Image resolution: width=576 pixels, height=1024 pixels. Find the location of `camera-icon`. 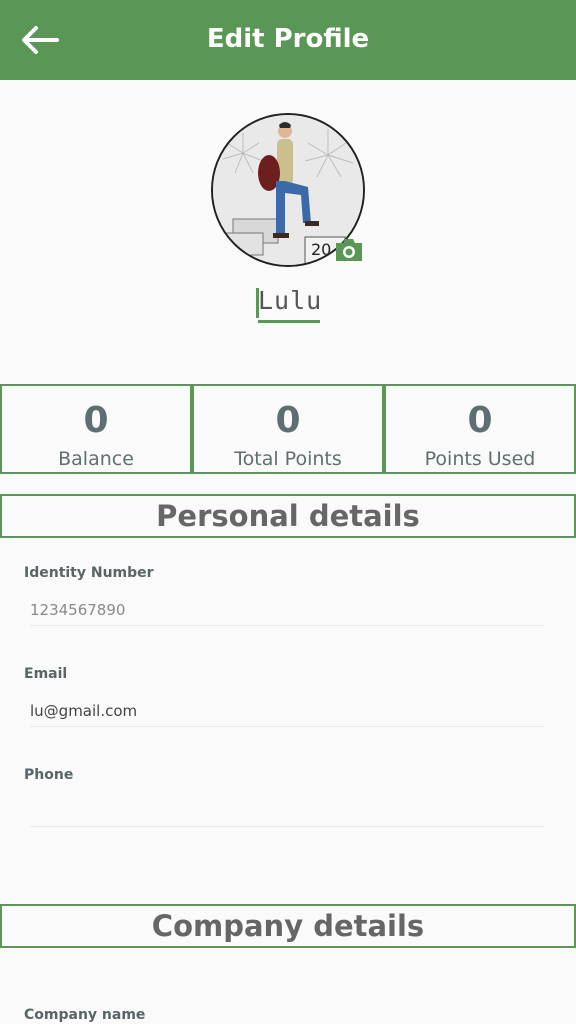

camera-icon is located at coordinates (349, 250).